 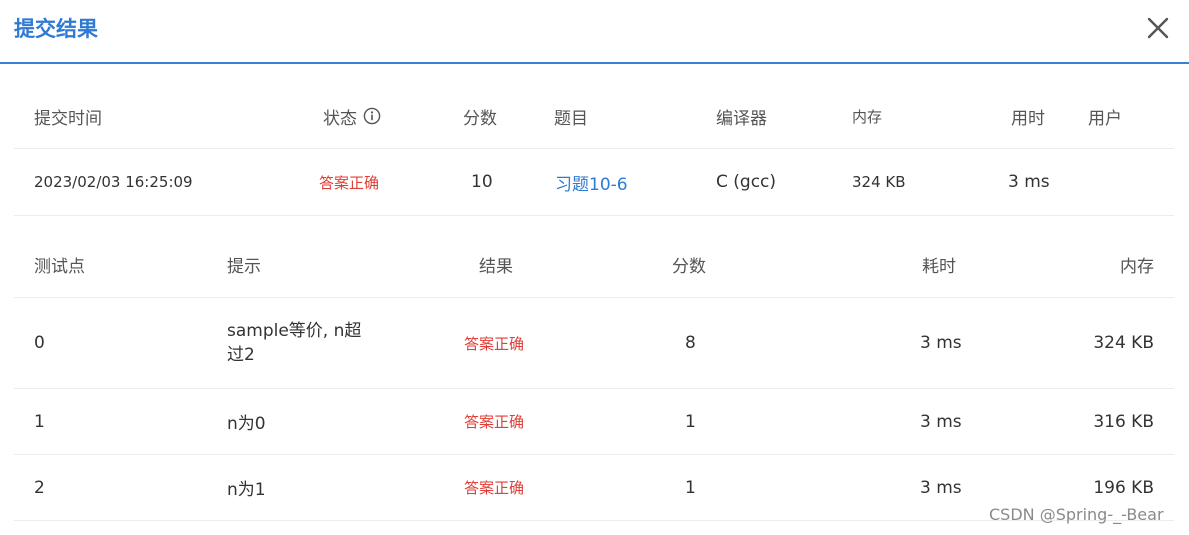 I want to click on header-score: 分数, so click(x=480, y=118).